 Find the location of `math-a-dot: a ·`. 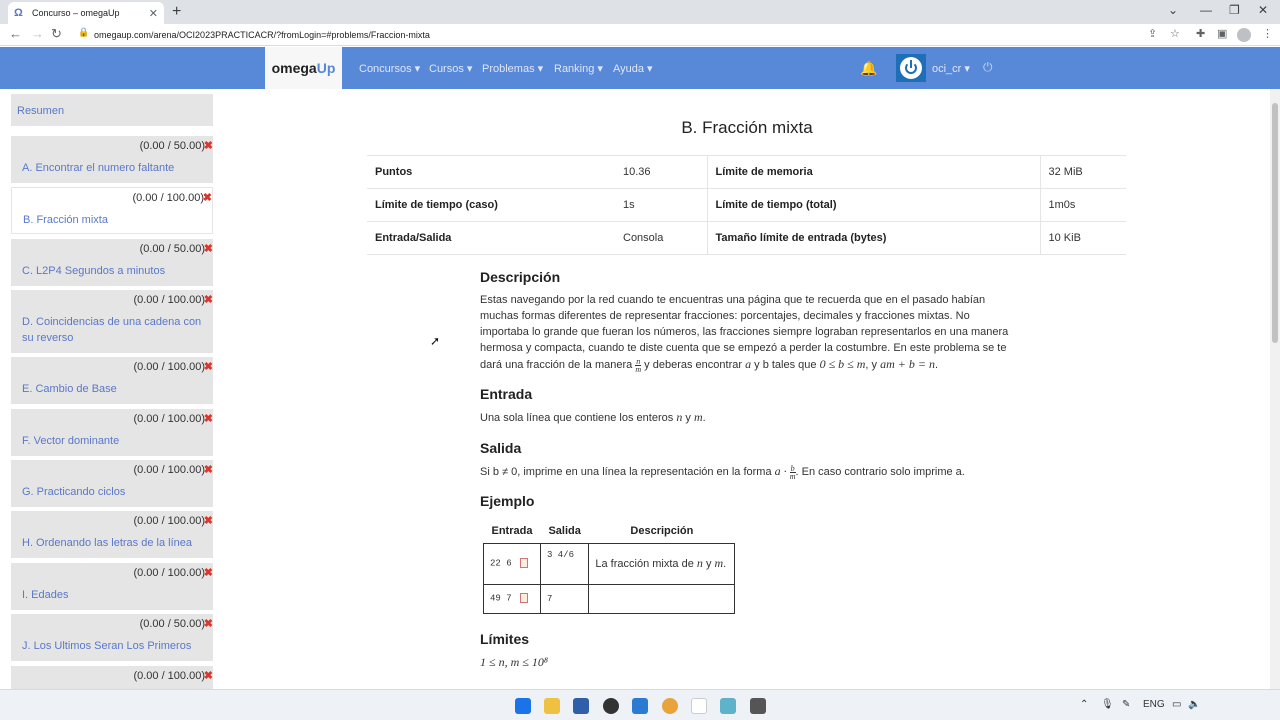

math-a-dot: a · is located at coordinates (780, 471).